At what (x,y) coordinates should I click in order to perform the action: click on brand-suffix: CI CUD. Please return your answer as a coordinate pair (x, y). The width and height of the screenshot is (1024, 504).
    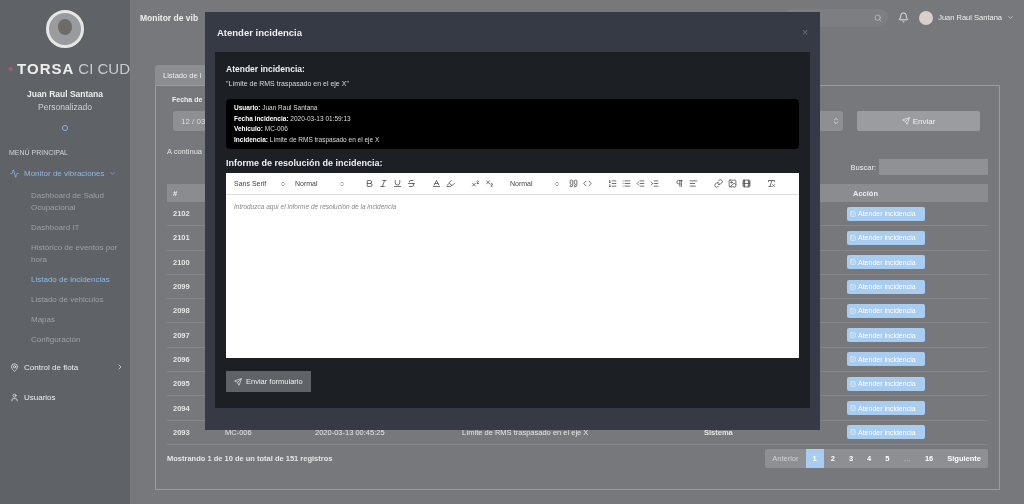
    Looking at the image, I should click on (104, 68).